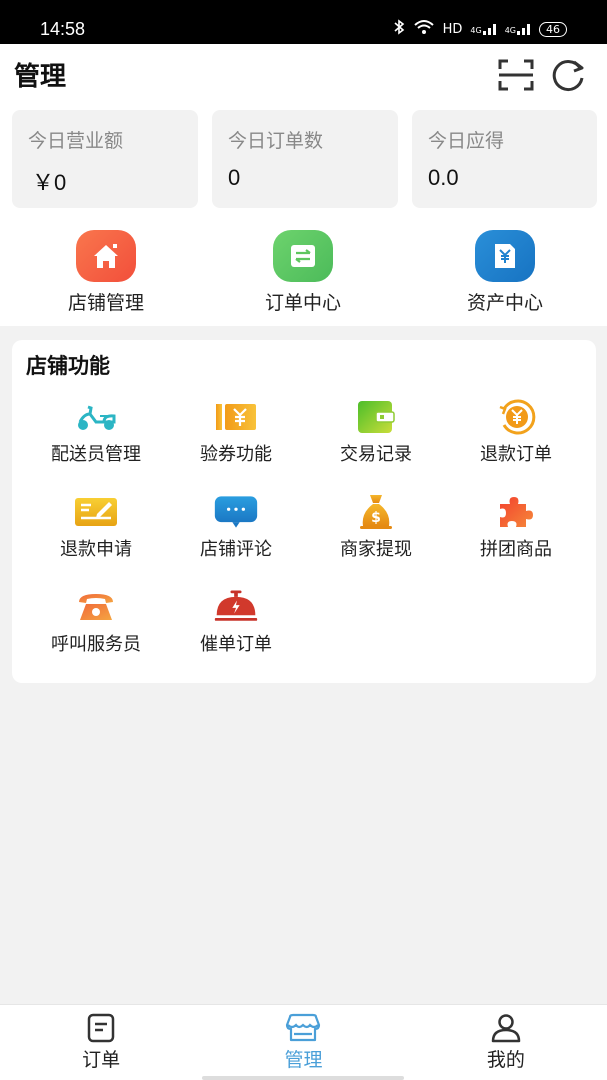 This screenshot has height=1080, width=607. I want to click on scan-button, so click(516, 75).